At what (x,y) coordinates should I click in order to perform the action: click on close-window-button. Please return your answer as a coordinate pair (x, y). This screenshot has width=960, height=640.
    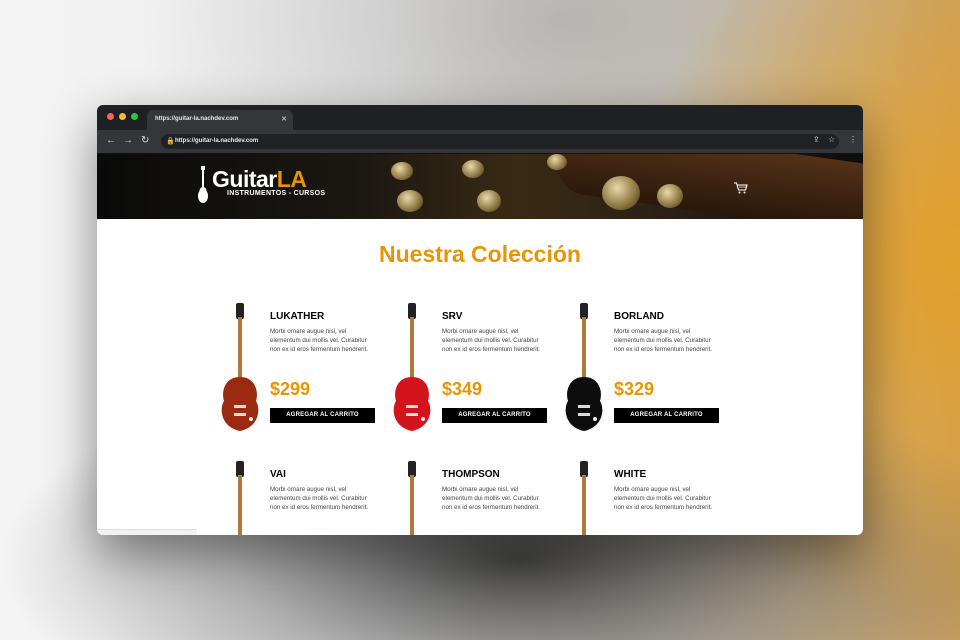
    Looking at the image, I should click on (110, 116).